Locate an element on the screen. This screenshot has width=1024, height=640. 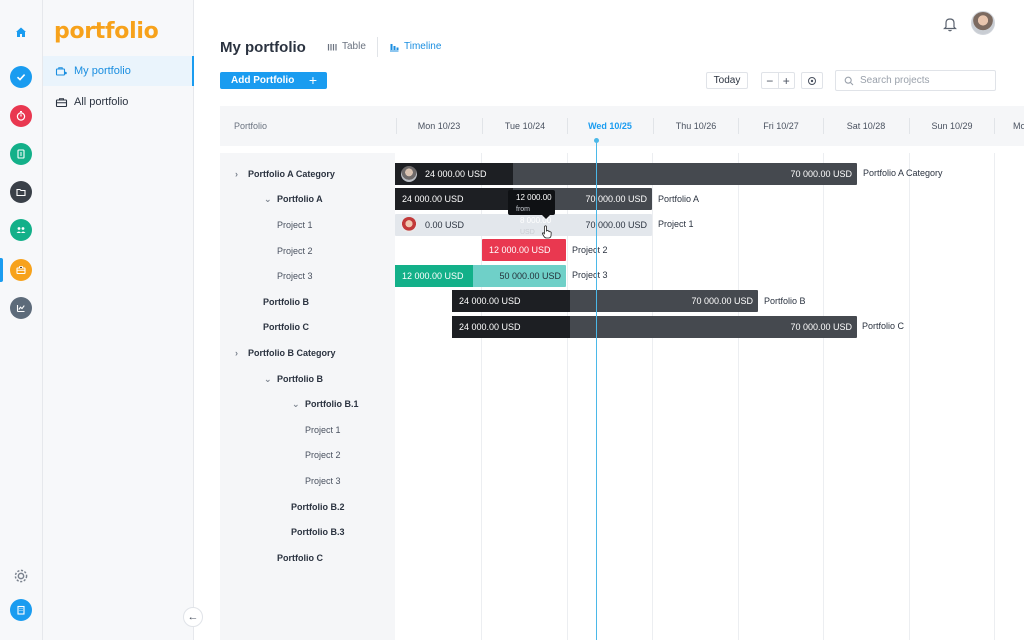
gear-icon is located at coordinates (21, 576).